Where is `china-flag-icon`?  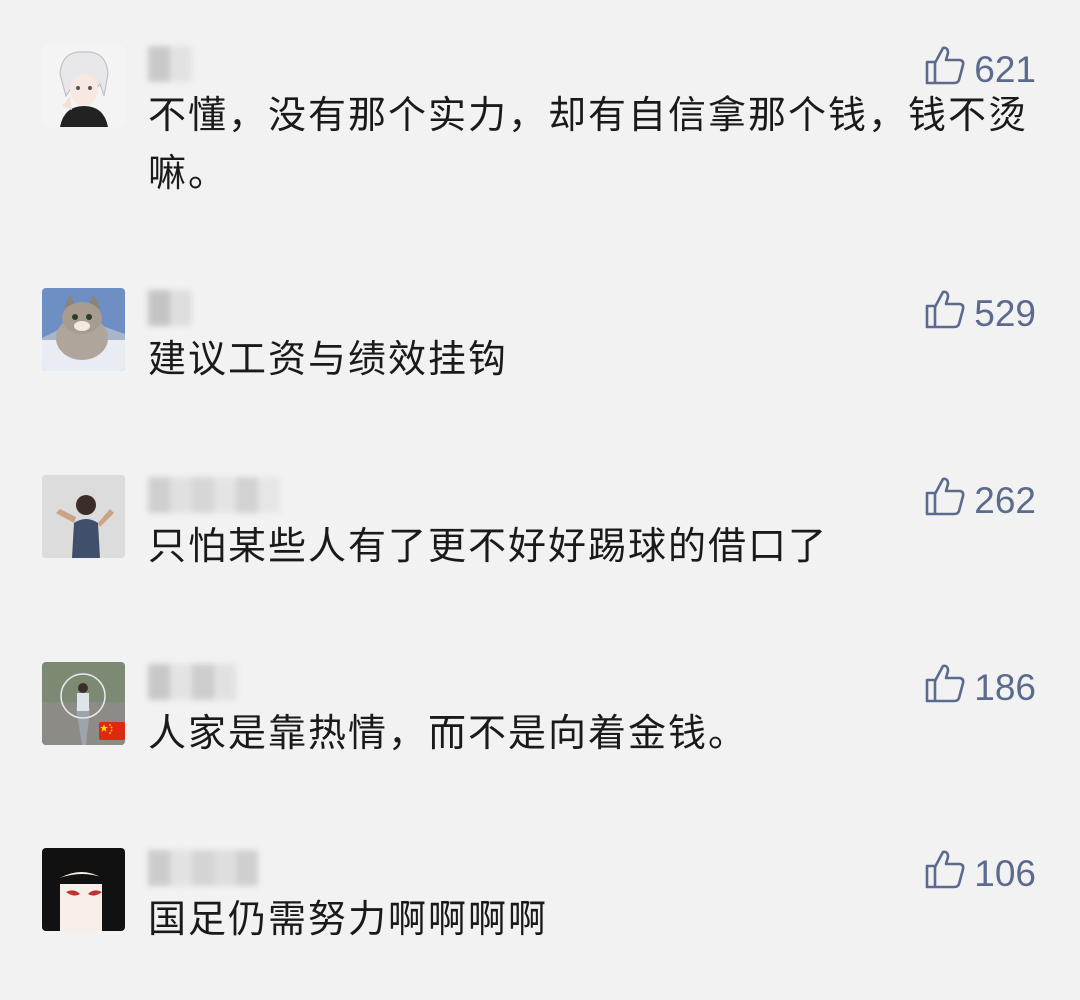 china-flag-icon is located at coordinates (112, 731).